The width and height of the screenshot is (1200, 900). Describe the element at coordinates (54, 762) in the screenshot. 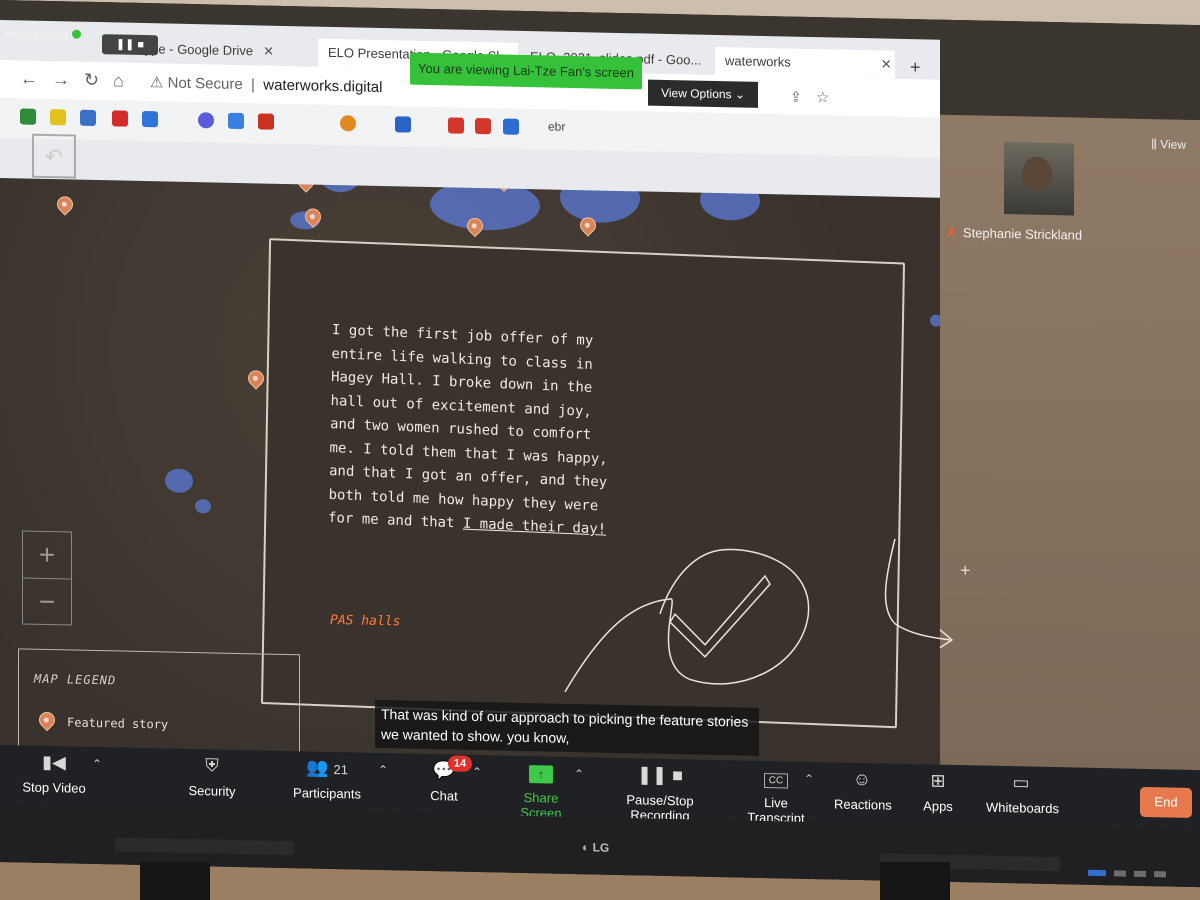

I see `video-camera-icon: ▮◀` at that location.